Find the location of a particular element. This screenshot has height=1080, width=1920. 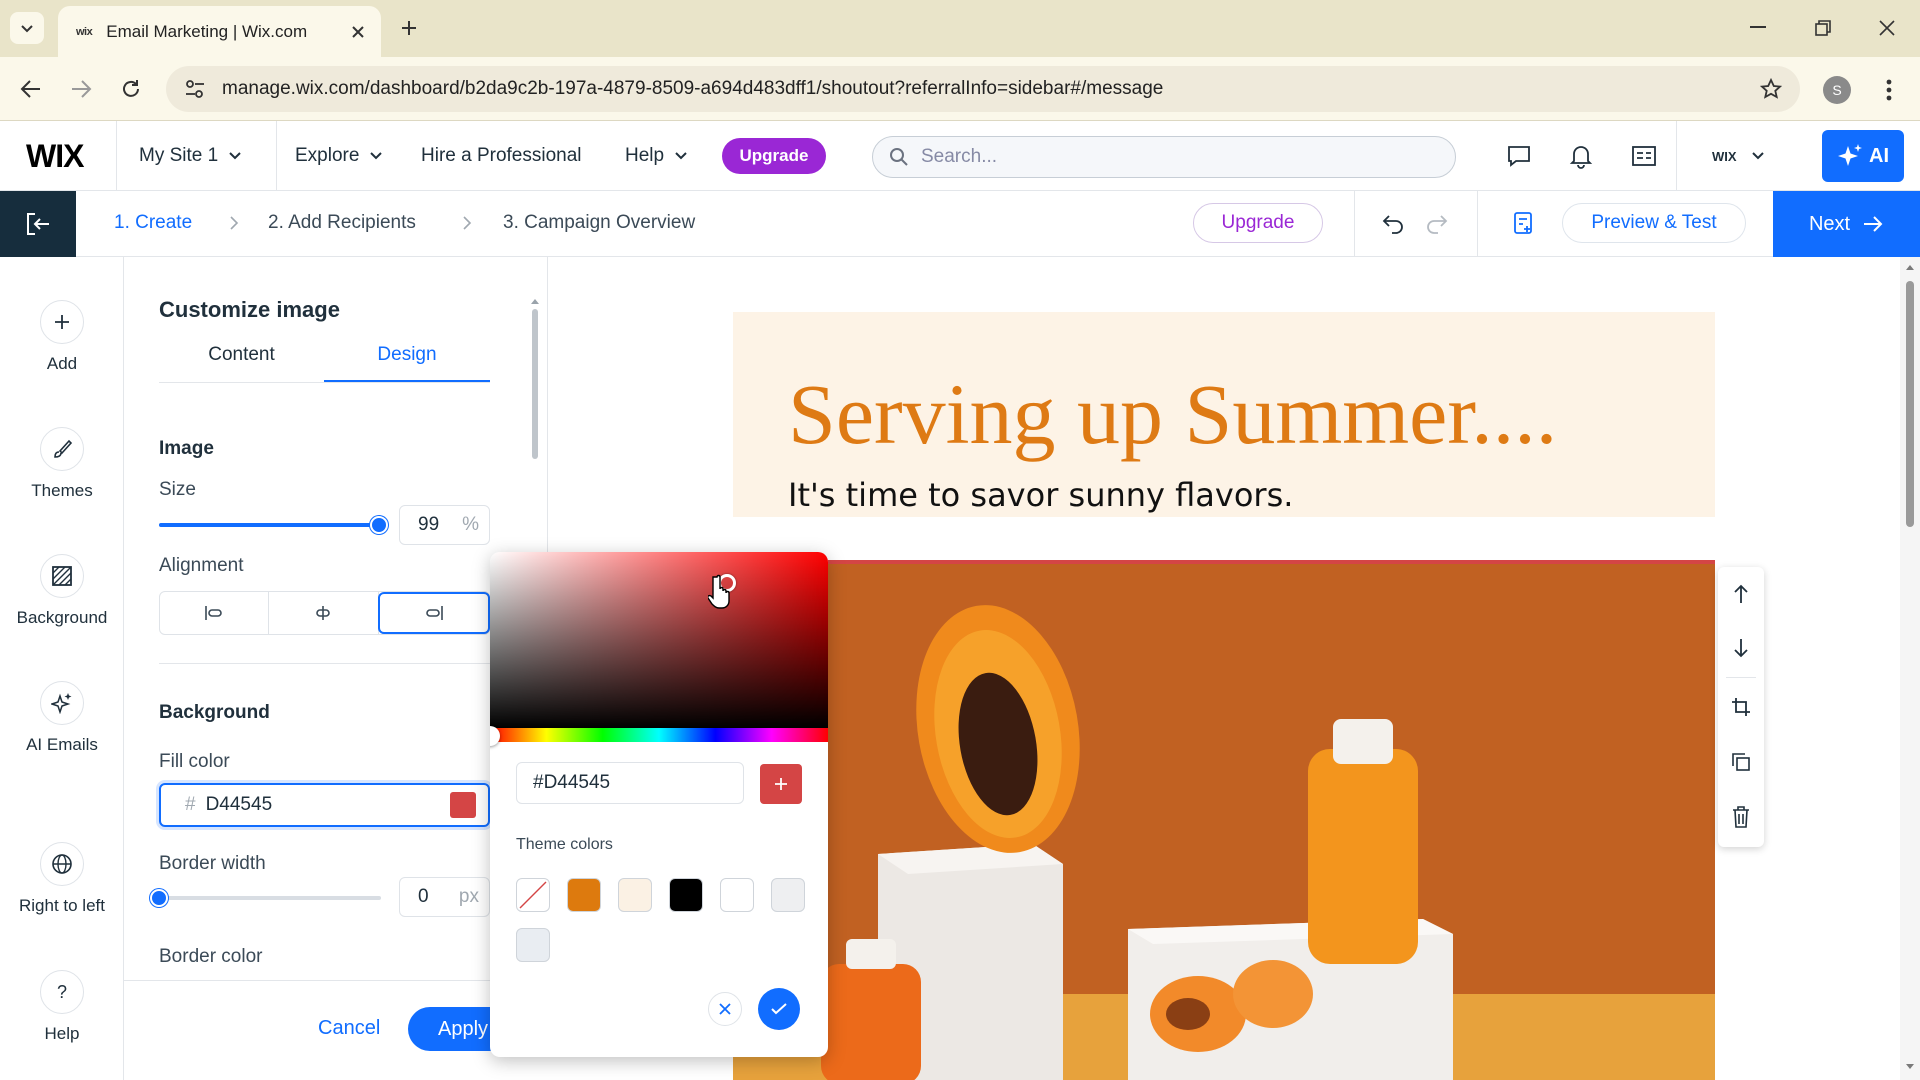

close-window-icon is located at coordinates (1887, 28).